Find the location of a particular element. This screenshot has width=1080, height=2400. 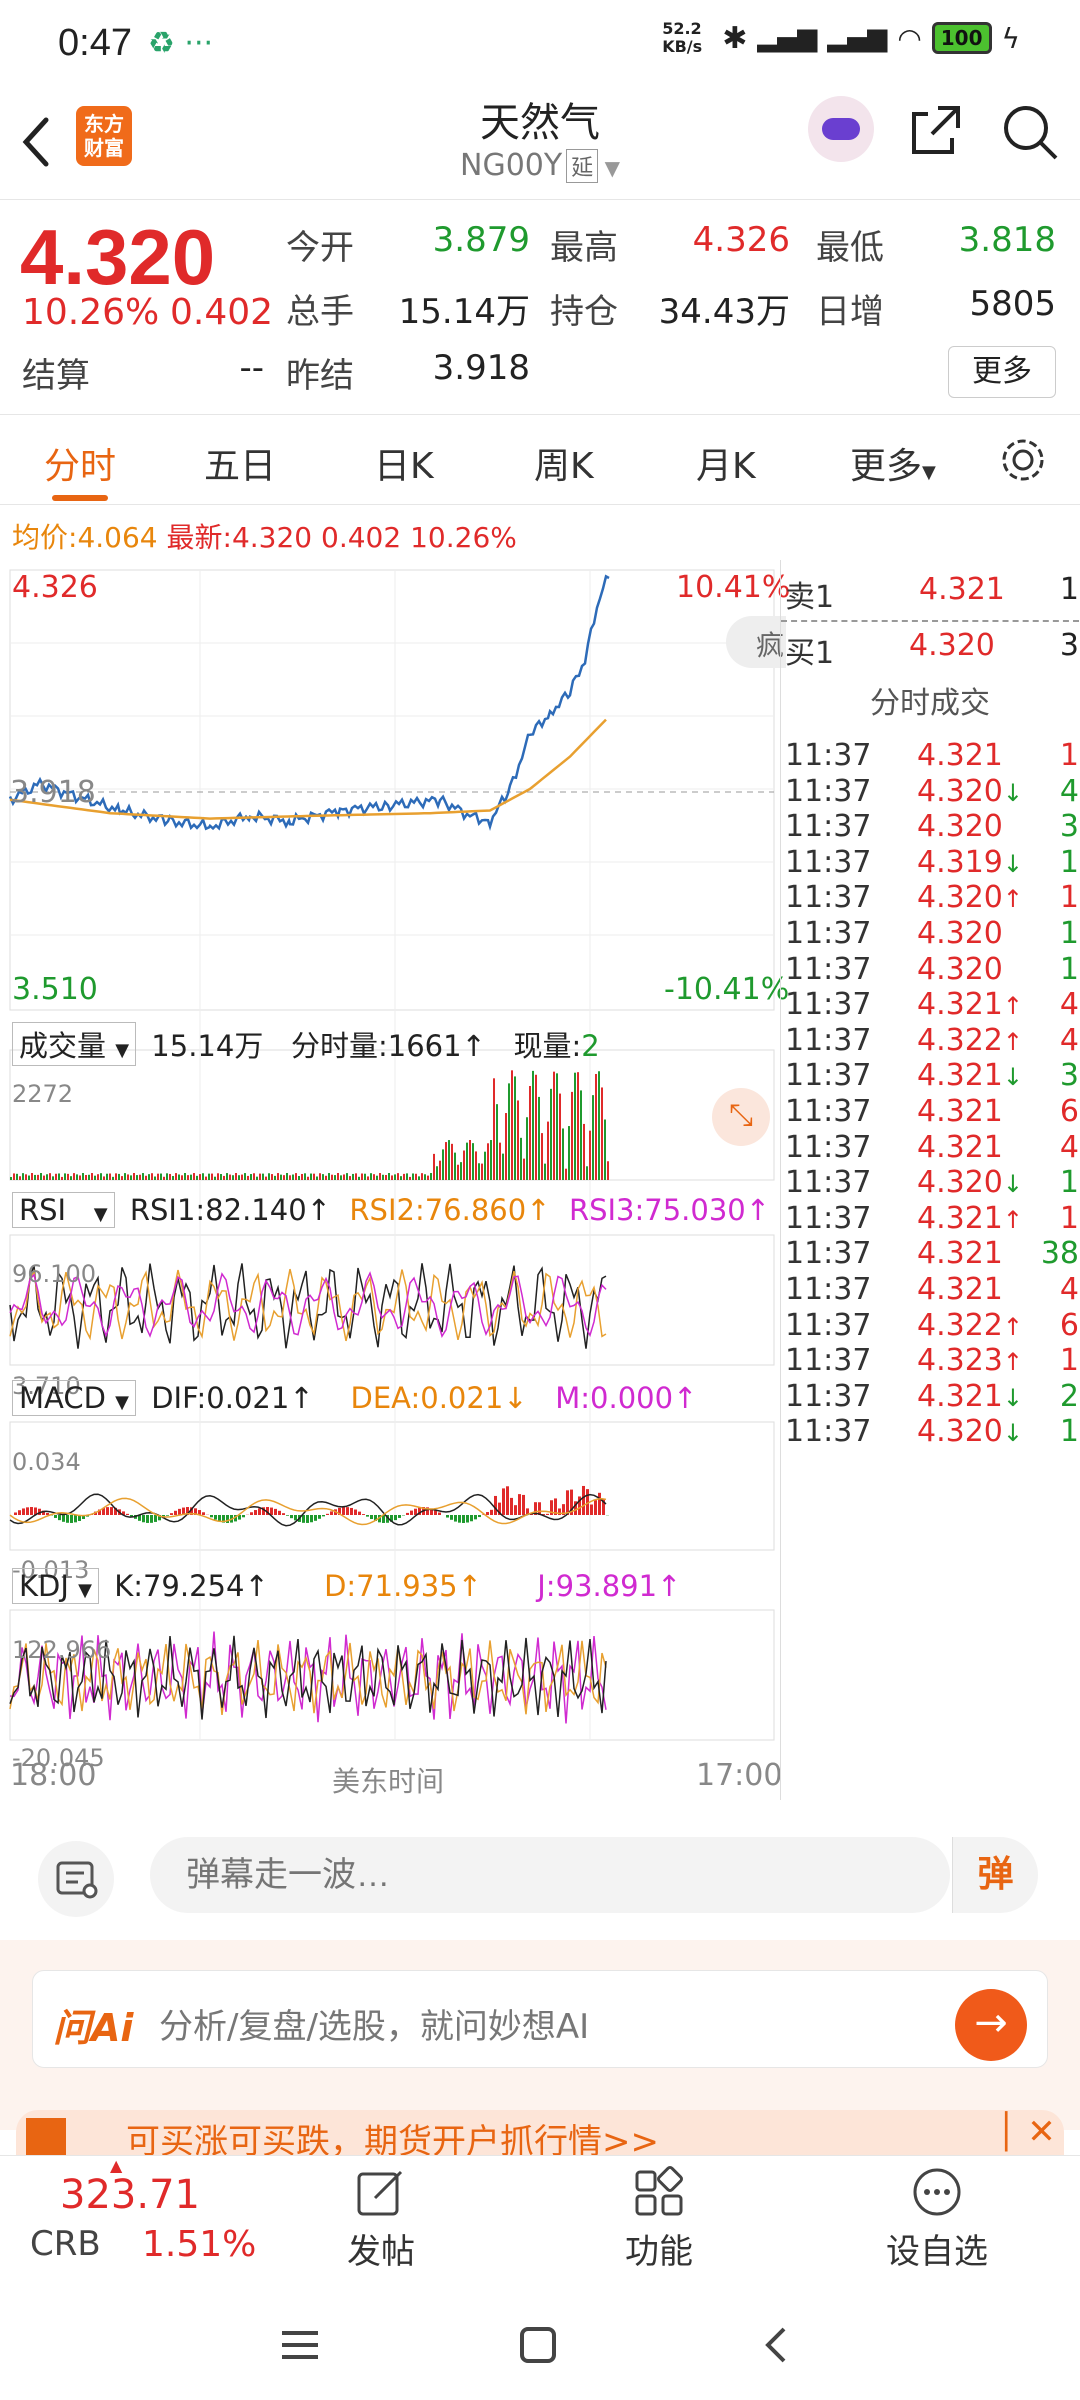

down-arrow-icon: ↓ is located at coordinates (1012, 1433).